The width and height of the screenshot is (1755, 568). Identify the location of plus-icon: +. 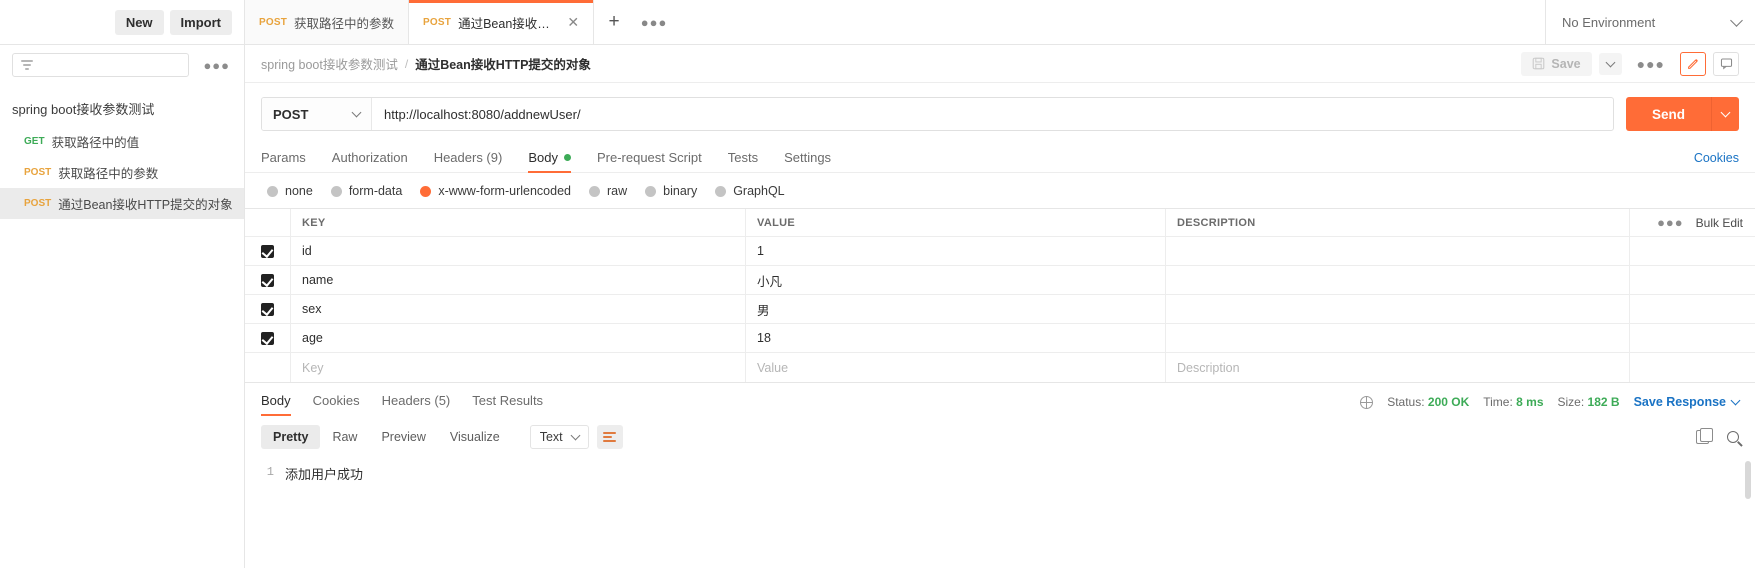
(614, 22).